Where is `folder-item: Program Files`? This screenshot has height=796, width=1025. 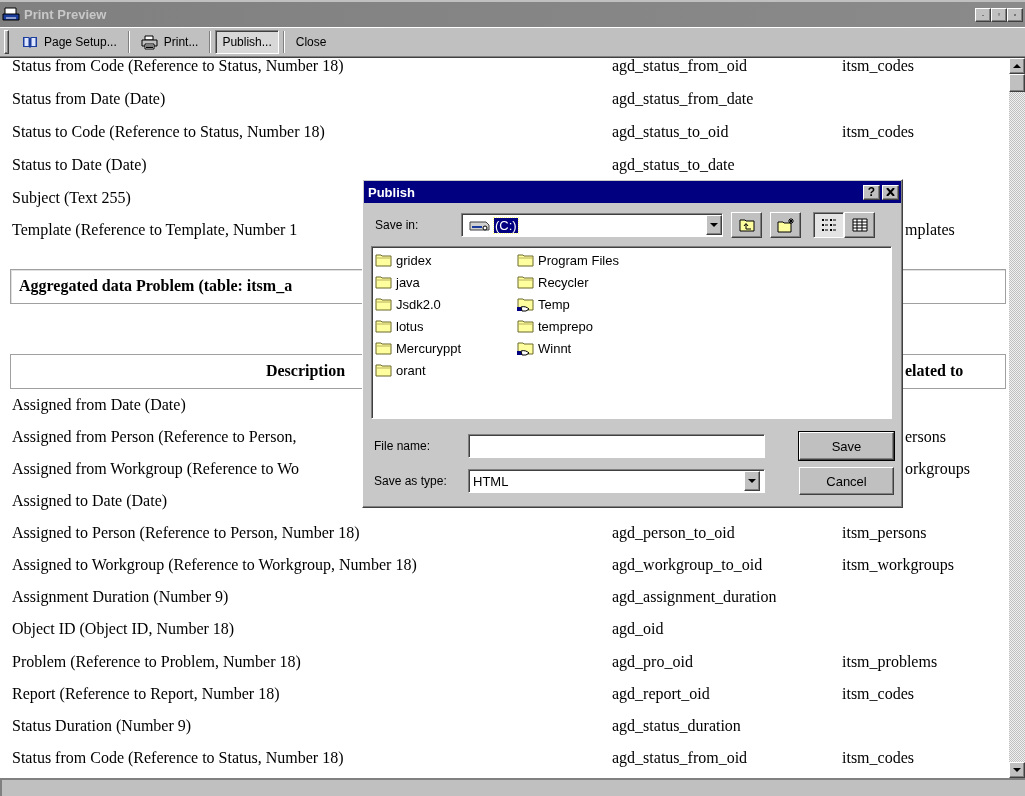
folder-item: Program Files is located at coordinates (578, 260).